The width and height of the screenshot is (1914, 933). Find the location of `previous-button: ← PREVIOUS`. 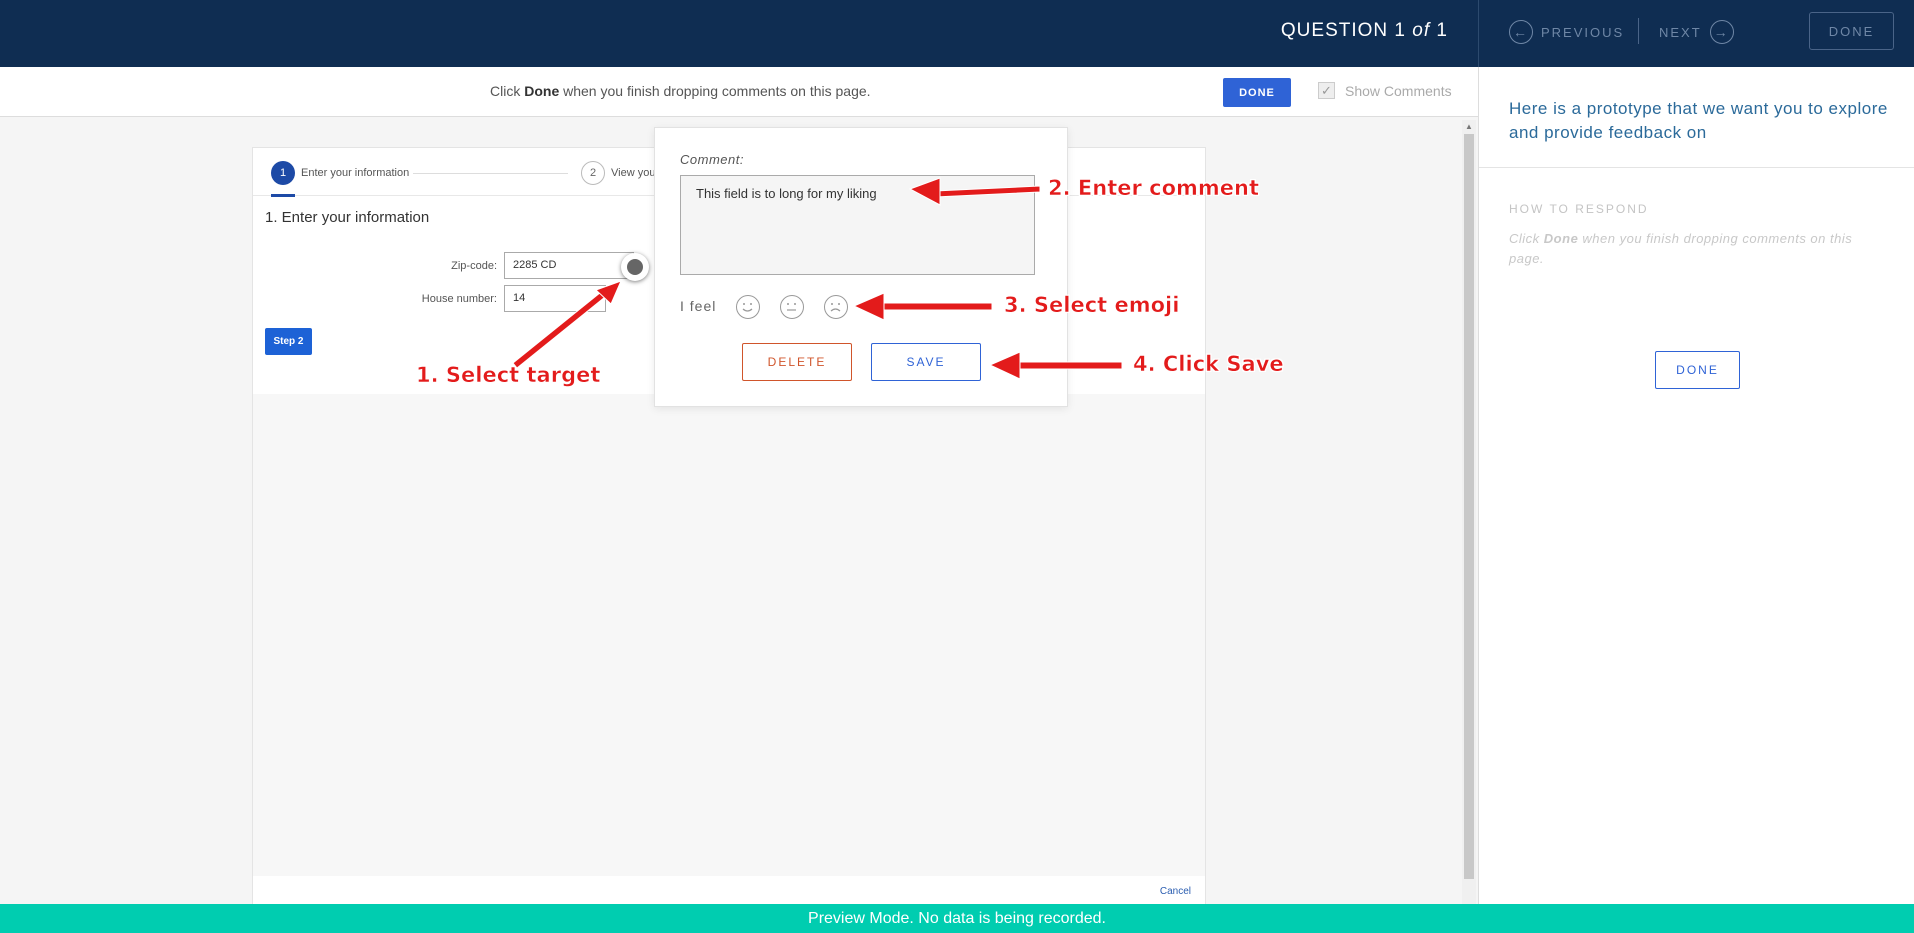

previous-button: ← PREVIOUS is located at coordinates (1566, 32).